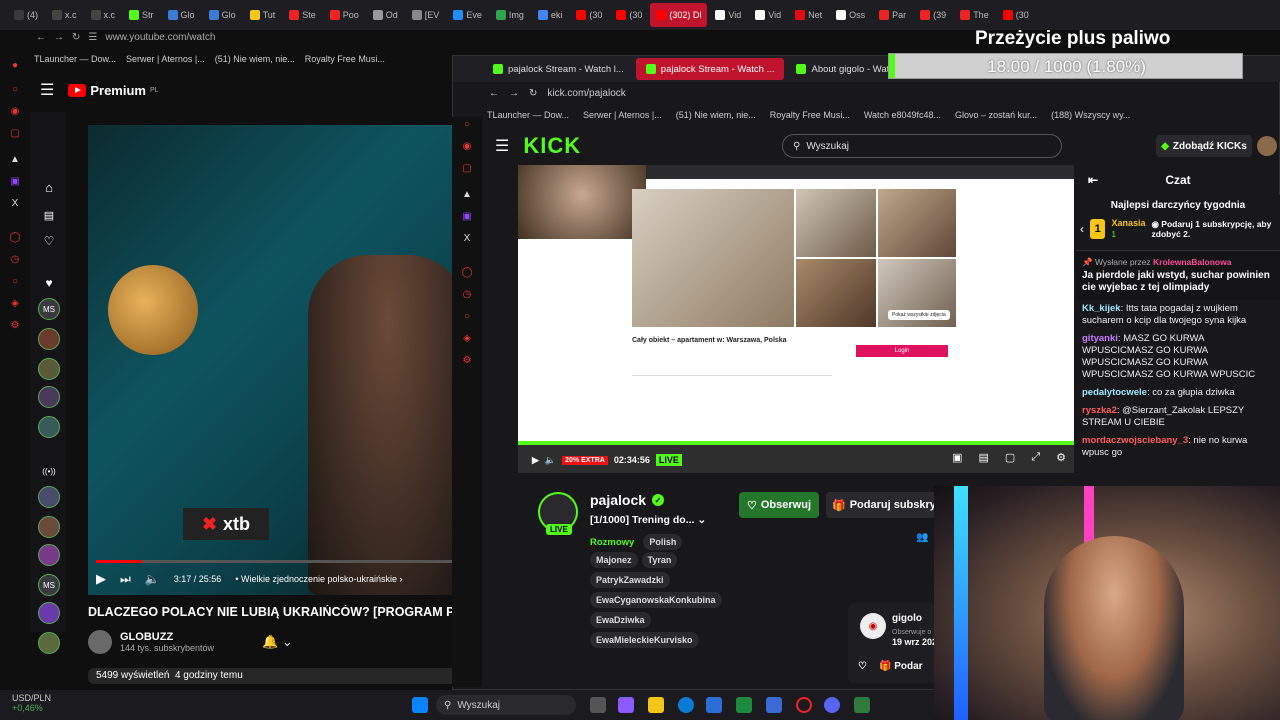 This screenshot has width=1280, height=720. What do you see at coordinates (598, 705) in the screenshot?
I see `task-view-icon` at bounding box center [598, 705].